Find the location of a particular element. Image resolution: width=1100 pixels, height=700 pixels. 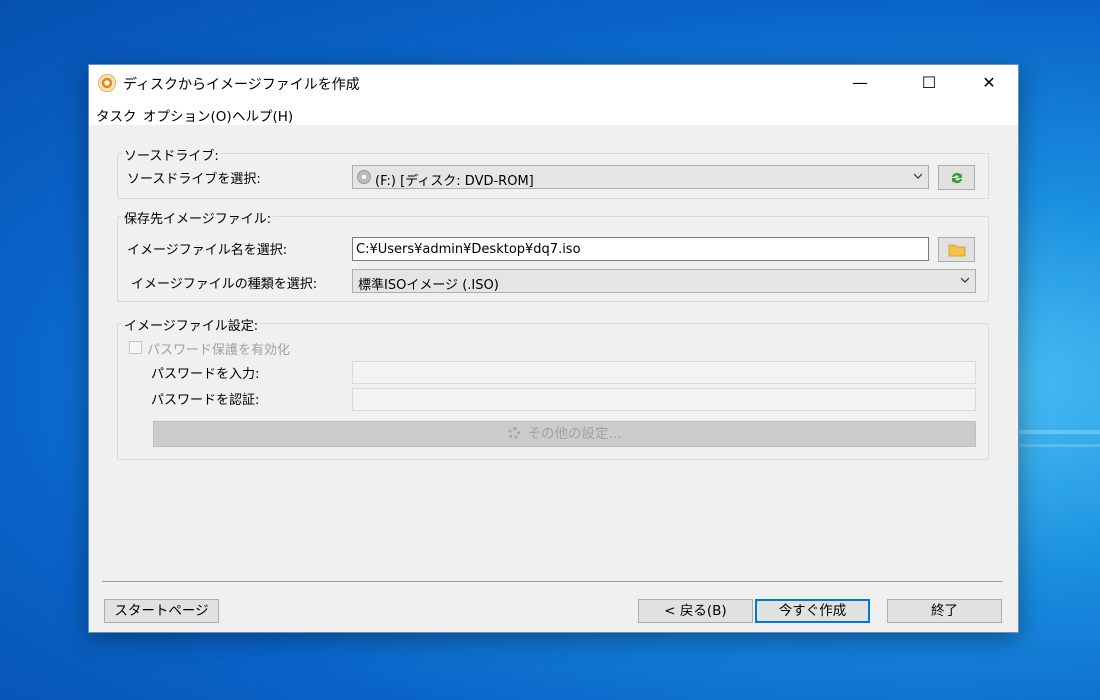

browse-button is located at coordinates (956, 249).